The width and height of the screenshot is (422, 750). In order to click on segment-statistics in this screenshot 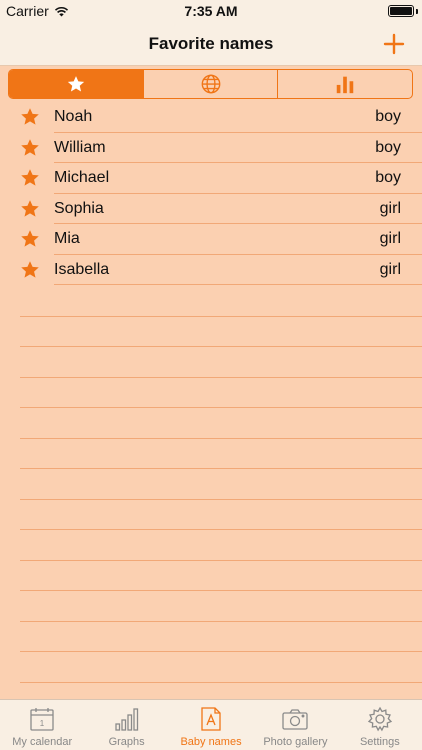, I will do `click(345, 84)`.